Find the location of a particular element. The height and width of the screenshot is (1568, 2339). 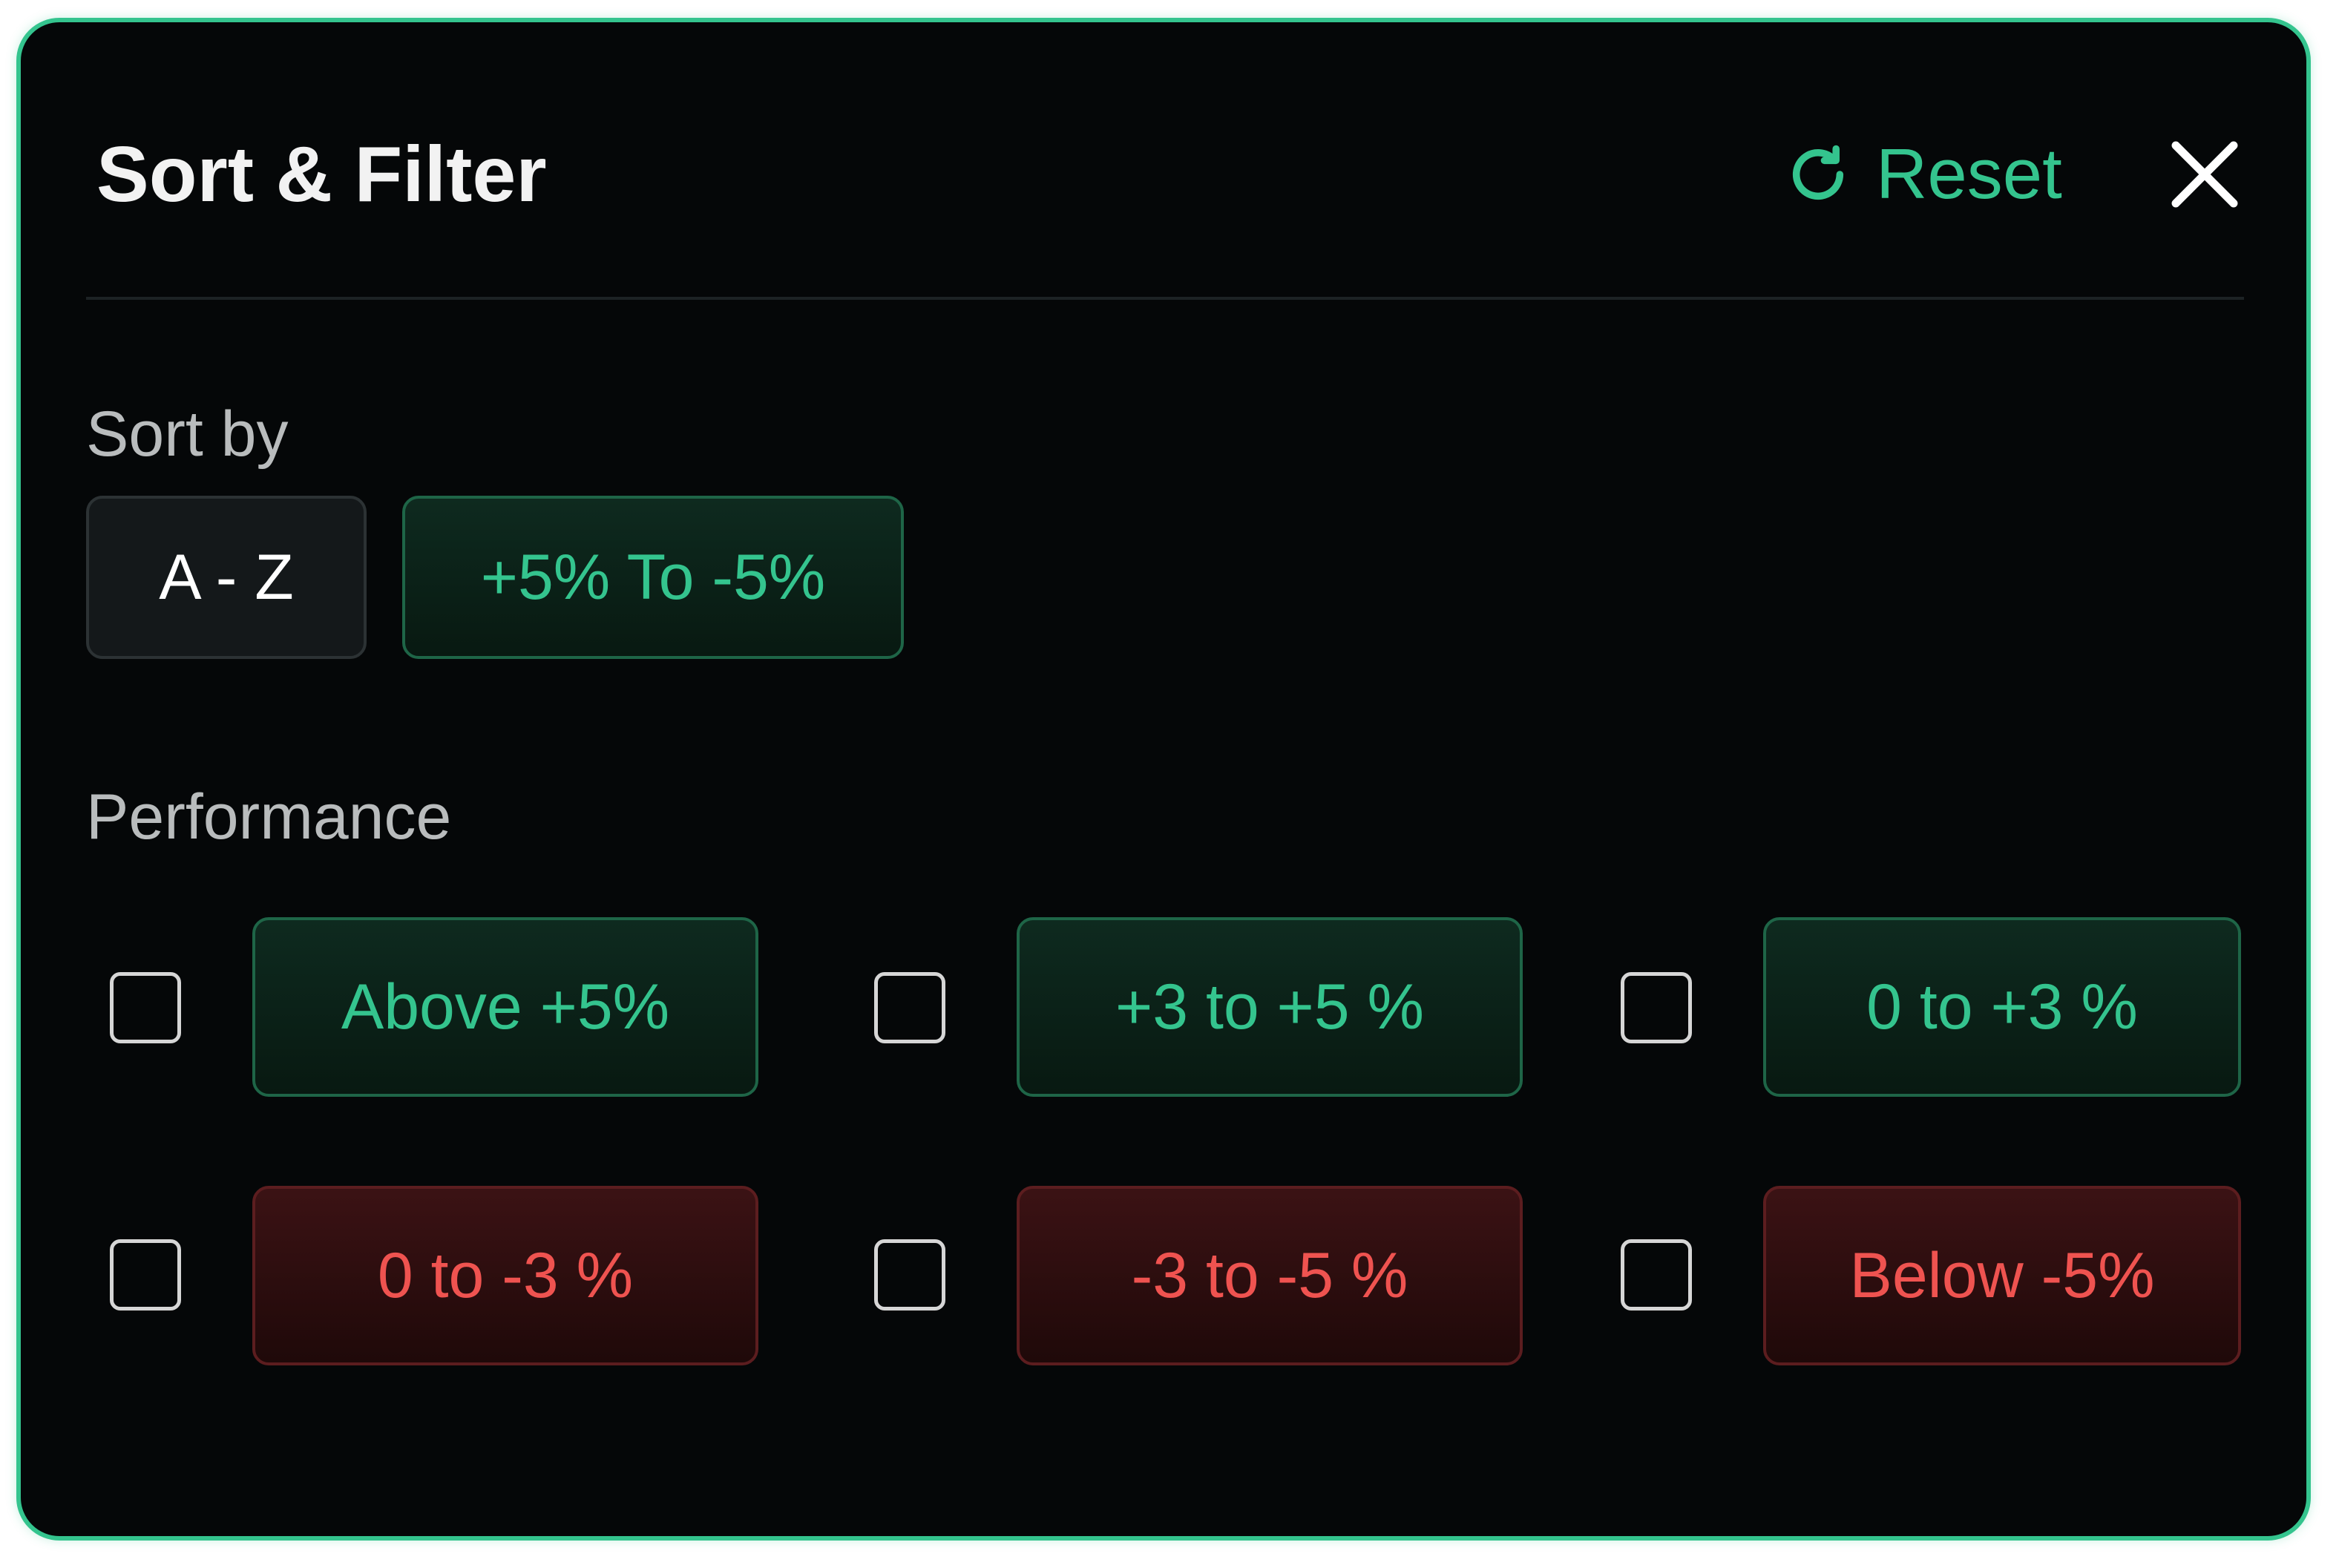

sort-by-label: Sort by is located at coordinates (187, 434).